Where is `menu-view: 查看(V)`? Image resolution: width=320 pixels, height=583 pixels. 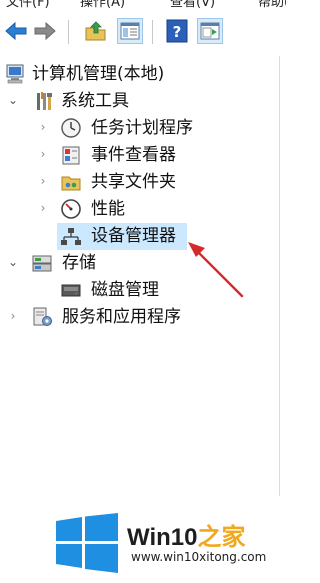 menu-view: 查看(V) is located at coordinates (192, 4).